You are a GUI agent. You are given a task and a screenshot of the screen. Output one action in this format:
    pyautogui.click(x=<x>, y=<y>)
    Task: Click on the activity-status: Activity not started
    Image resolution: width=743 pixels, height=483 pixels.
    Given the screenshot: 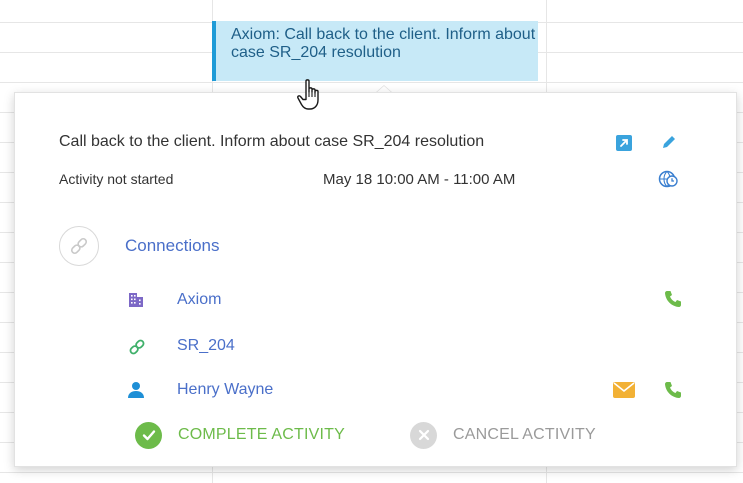 What is the action you would take?
    pyautogui.click(x=116, y=179)
    